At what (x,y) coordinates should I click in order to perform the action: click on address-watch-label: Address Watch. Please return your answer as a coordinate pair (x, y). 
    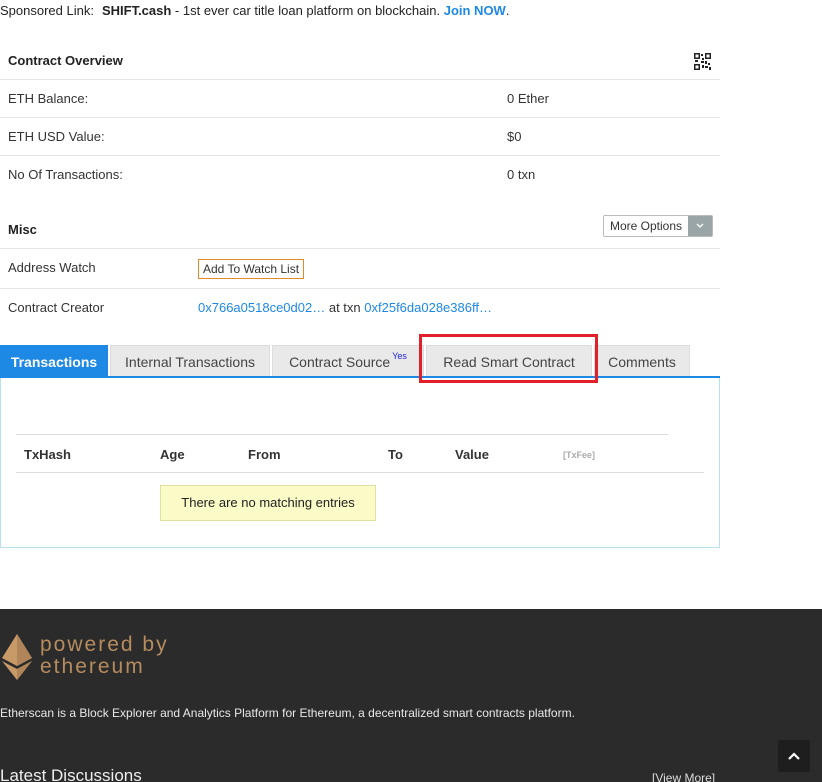
    Looking at the image, I should click on (52, 267).